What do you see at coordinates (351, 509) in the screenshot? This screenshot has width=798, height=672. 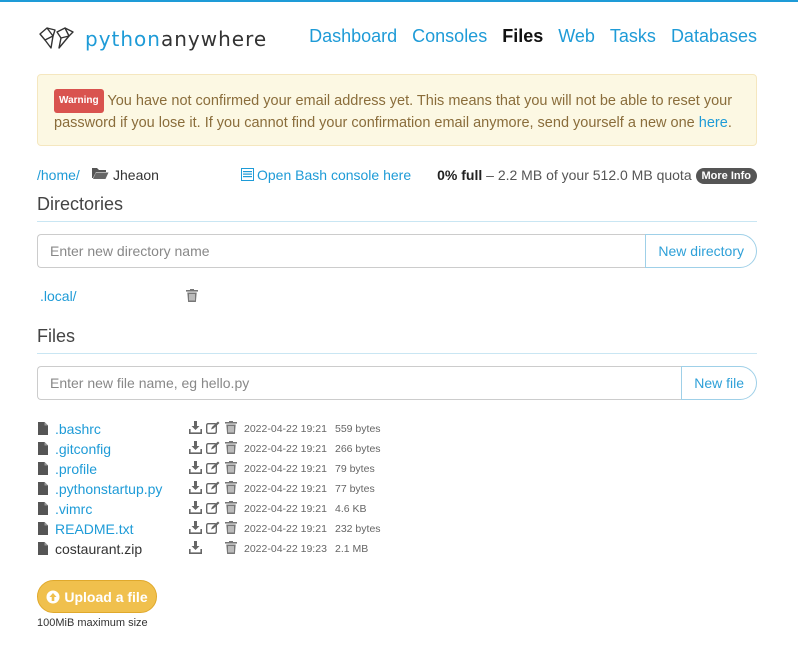 I see `file-size: 4.6 KB` at bounding box center [351, 509].